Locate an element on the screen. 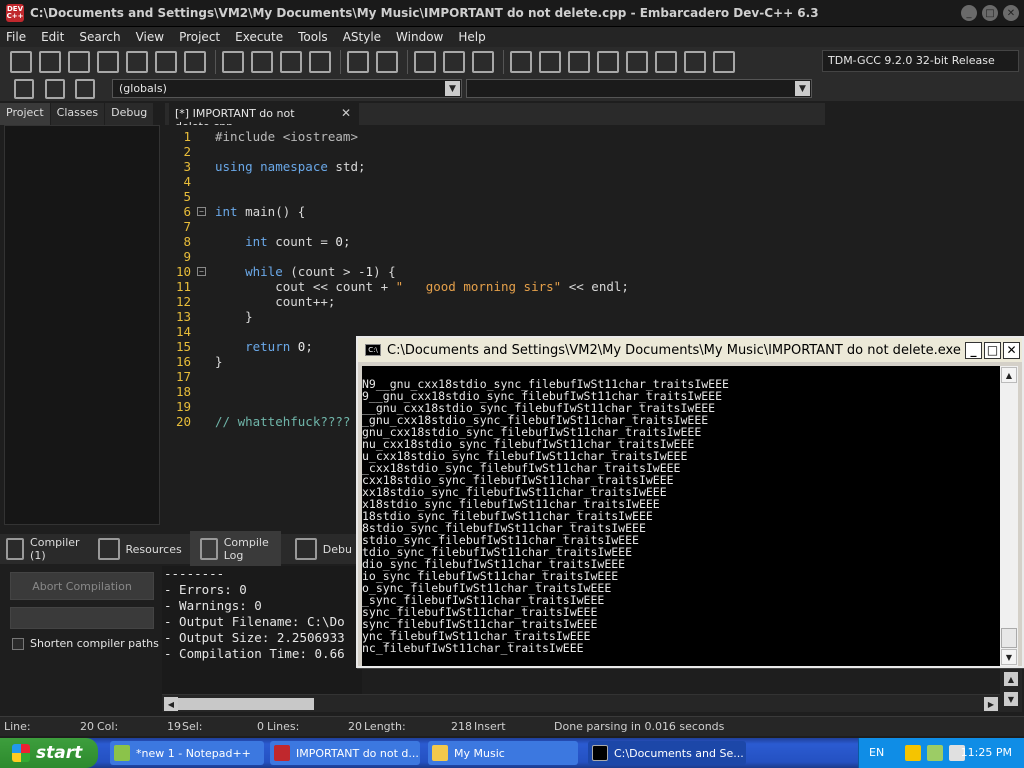 The width and height of the screenshot is (1024, 768). stop-execution-icon is located at coordinates (666, 62).